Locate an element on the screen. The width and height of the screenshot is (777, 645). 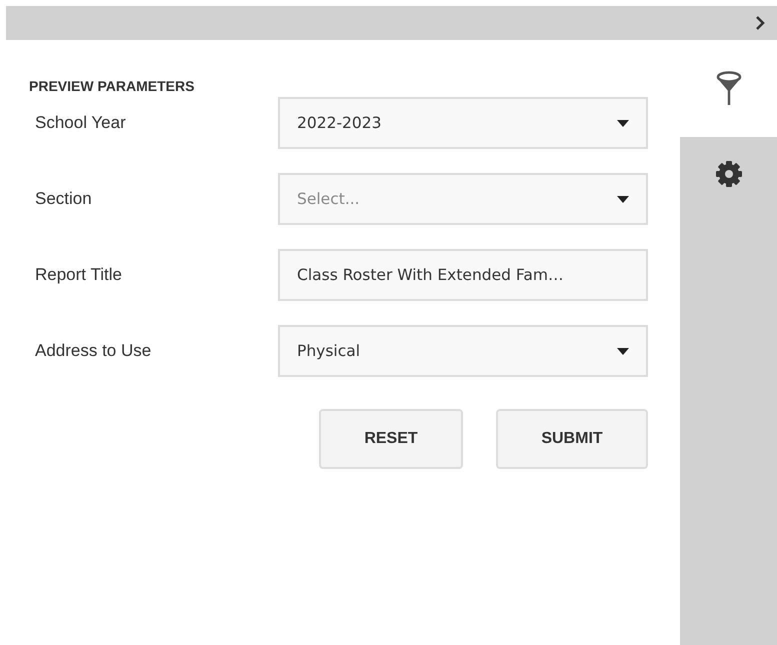
settings-icon is located at coordinates (728, 174).